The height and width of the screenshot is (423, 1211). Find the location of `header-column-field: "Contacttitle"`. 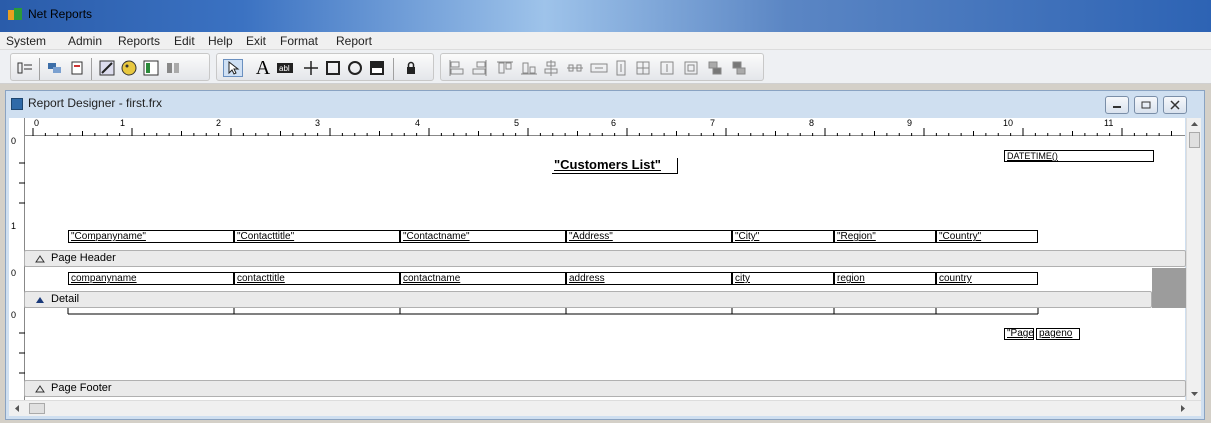

header-column-field: "Contacttitle" is located at coordinates (317, 236).